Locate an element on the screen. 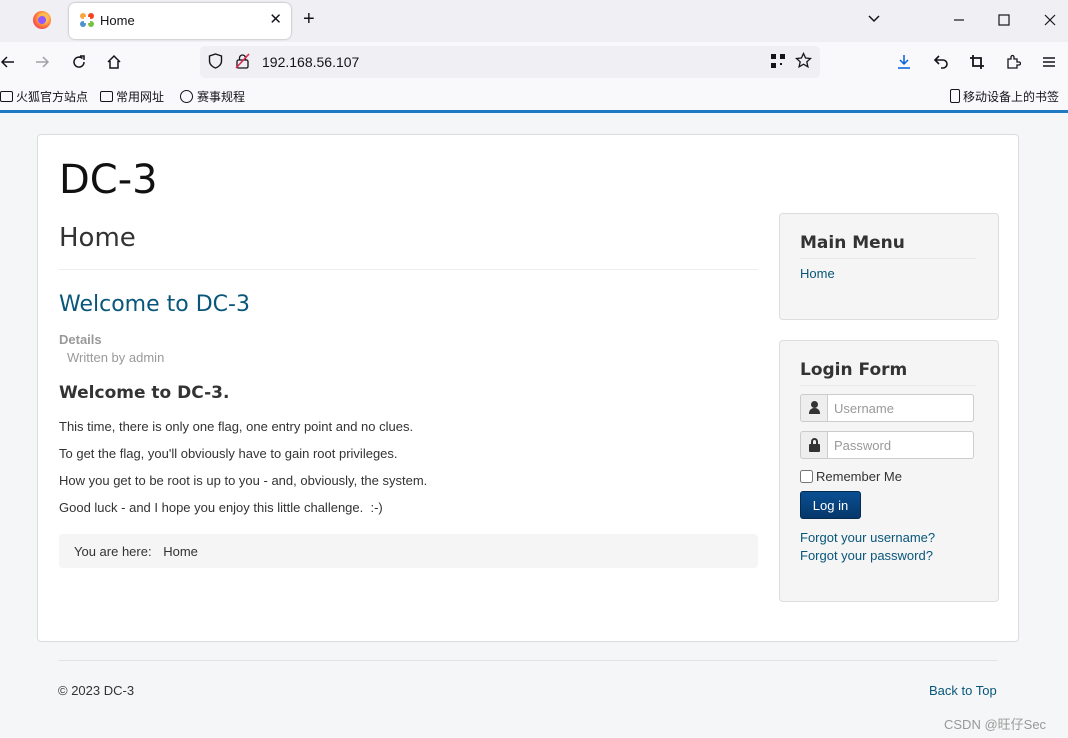  remember-me: Remember Me is located at coordinates (851, 476).